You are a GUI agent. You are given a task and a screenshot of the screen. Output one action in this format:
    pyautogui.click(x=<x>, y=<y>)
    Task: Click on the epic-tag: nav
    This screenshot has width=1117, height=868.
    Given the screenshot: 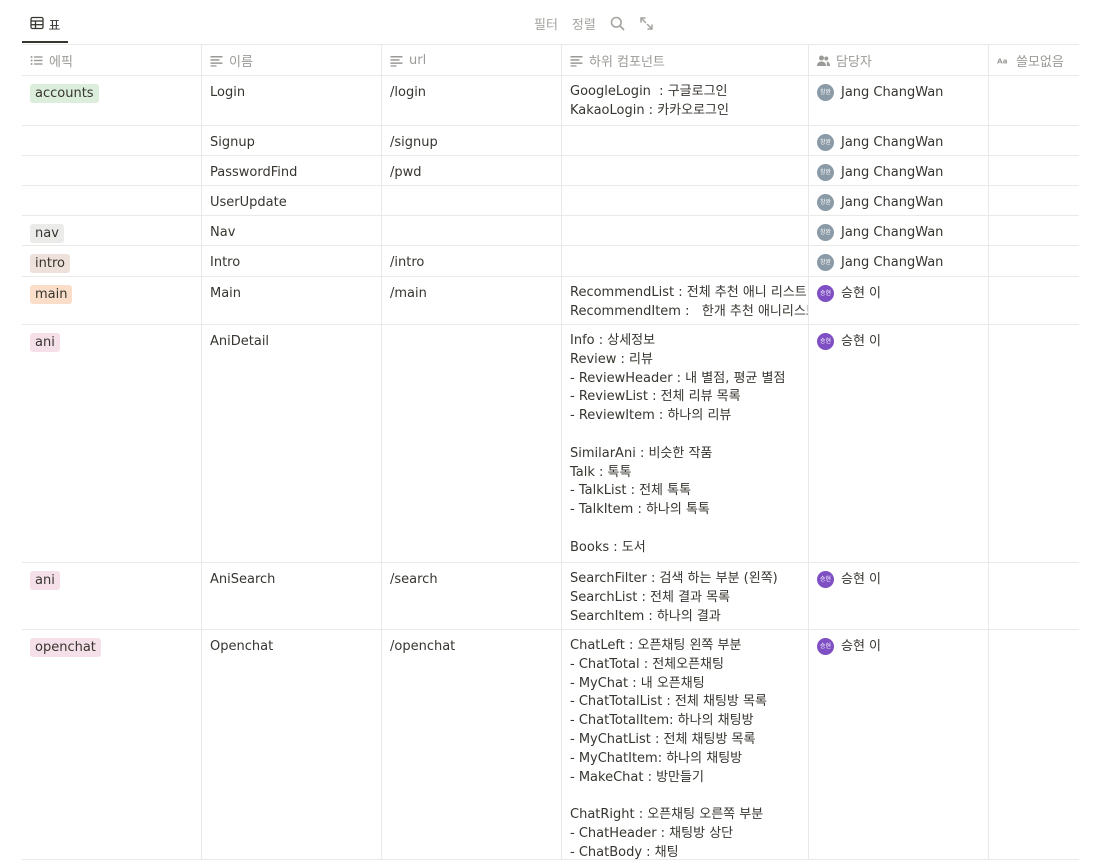 What is the action you would take?
    pyautogui.click(x=47, y=233)
    